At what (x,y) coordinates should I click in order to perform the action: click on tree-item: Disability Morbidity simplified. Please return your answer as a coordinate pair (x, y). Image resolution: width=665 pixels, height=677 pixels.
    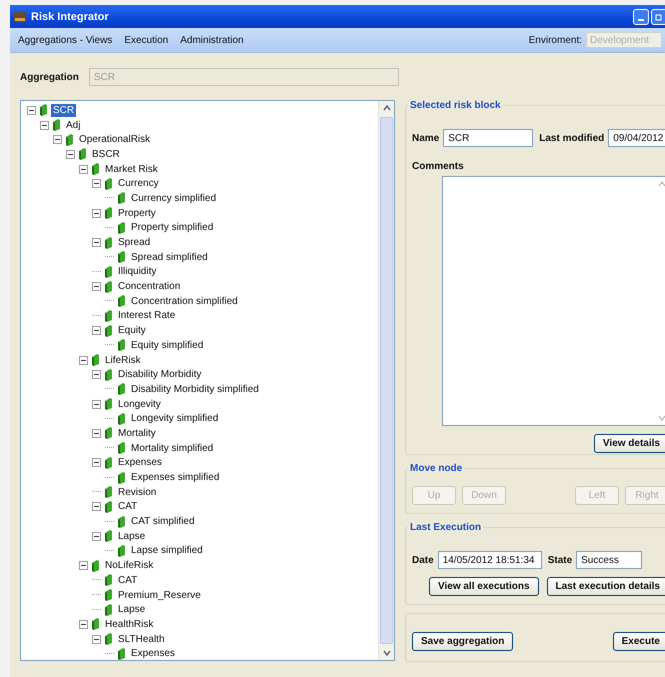
    Looking at the image, I should click on (195, 389).